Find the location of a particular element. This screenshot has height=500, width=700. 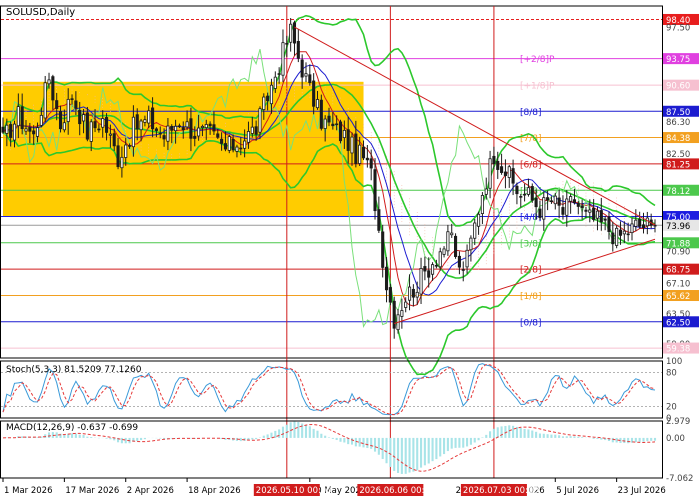

price-axis-label: 68.75 is located at coordinates (678, 271).